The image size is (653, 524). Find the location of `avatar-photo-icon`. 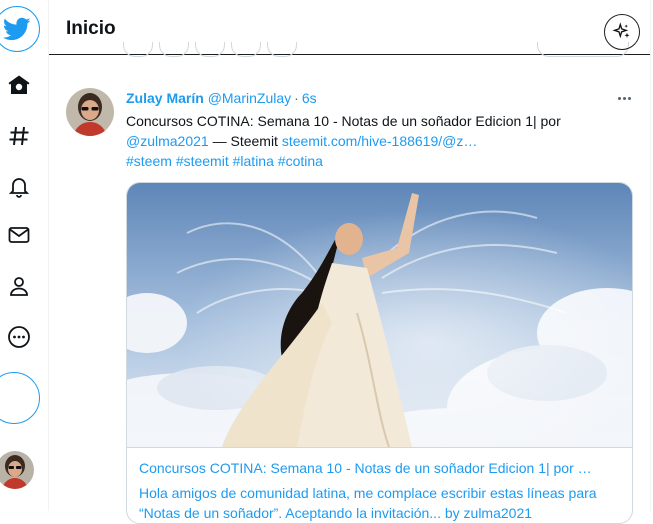

avatar-photo-icon is located at coordinates (17, 470).